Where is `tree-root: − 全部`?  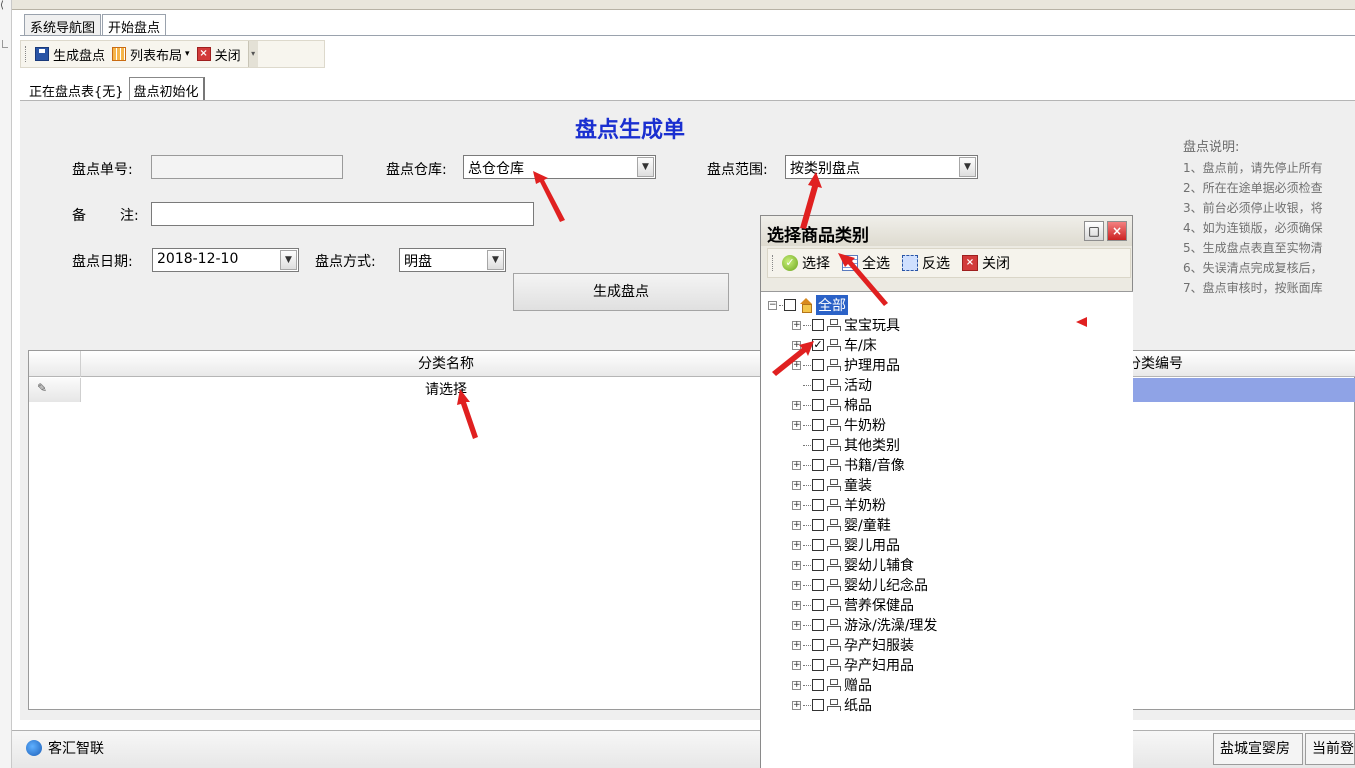 tree-root: − 全部 is located at coordinates (808, 305).